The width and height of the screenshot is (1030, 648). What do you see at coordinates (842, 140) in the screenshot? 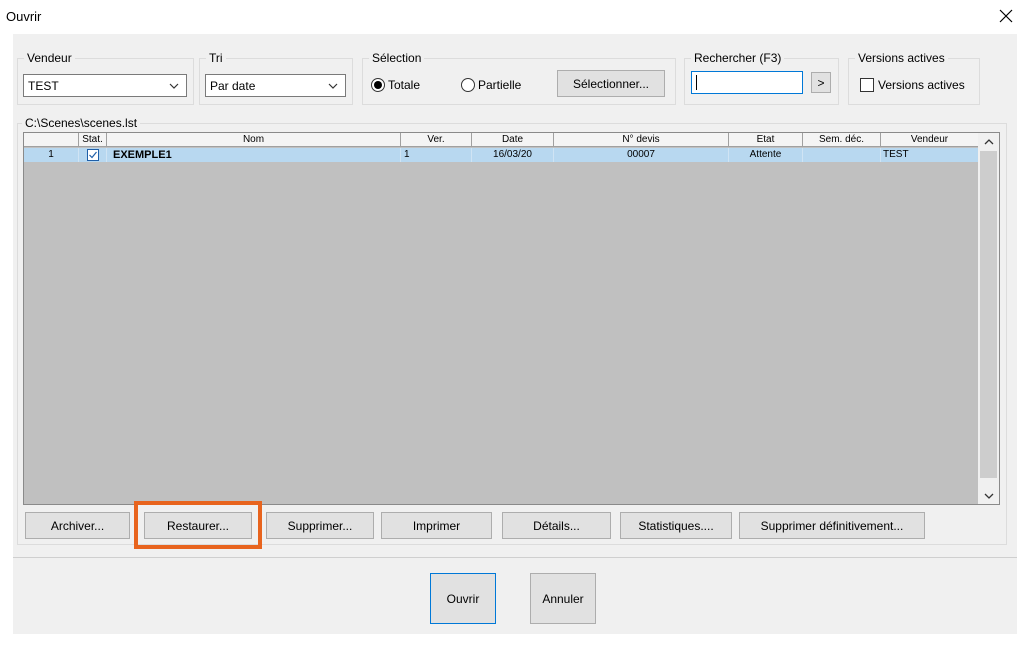
I see `col-header-sem: Sem. déc.` at bounding box center [842, 140].